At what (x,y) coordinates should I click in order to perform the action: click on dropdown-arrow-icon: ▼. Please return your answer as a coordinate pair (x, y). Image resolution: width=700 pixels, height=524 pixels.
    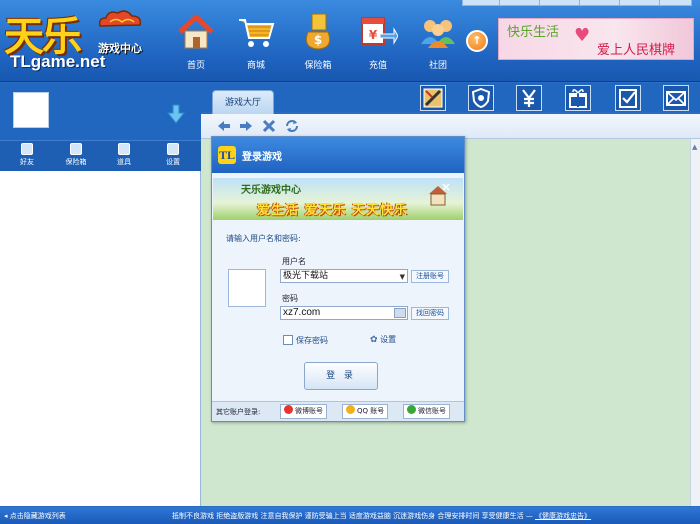
    Looking at the image, I should click on (402, 277).